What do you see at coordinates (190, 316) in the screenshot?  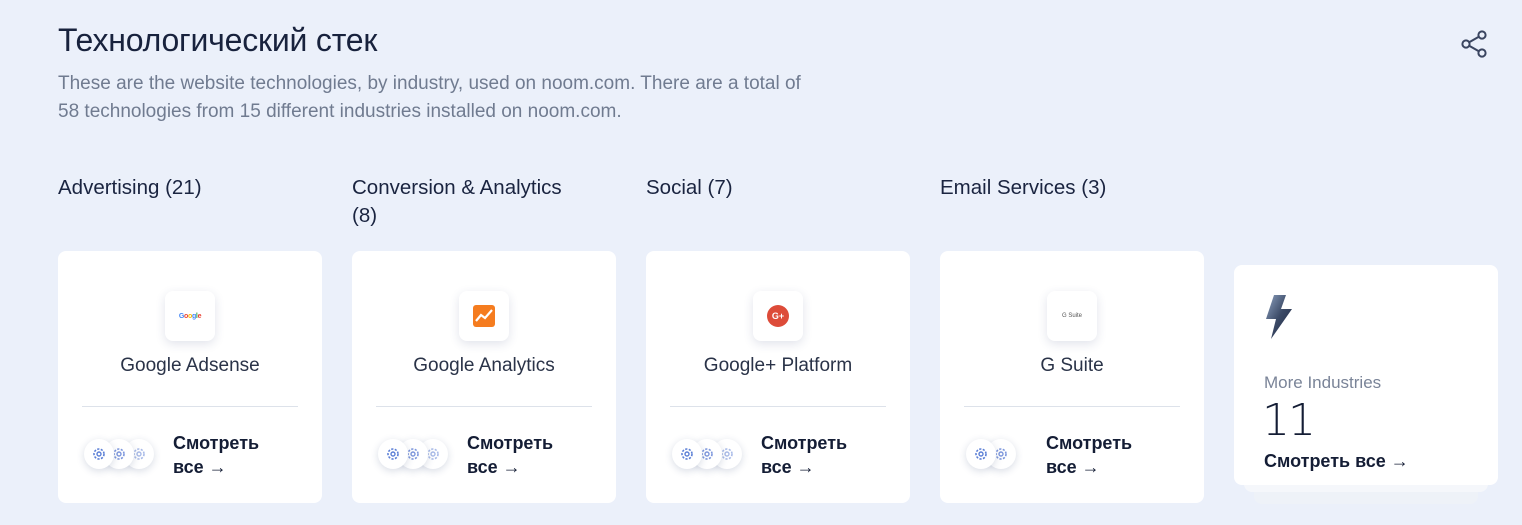 I see `google-adsense-logo: Google` at bounding box center [190, 316].